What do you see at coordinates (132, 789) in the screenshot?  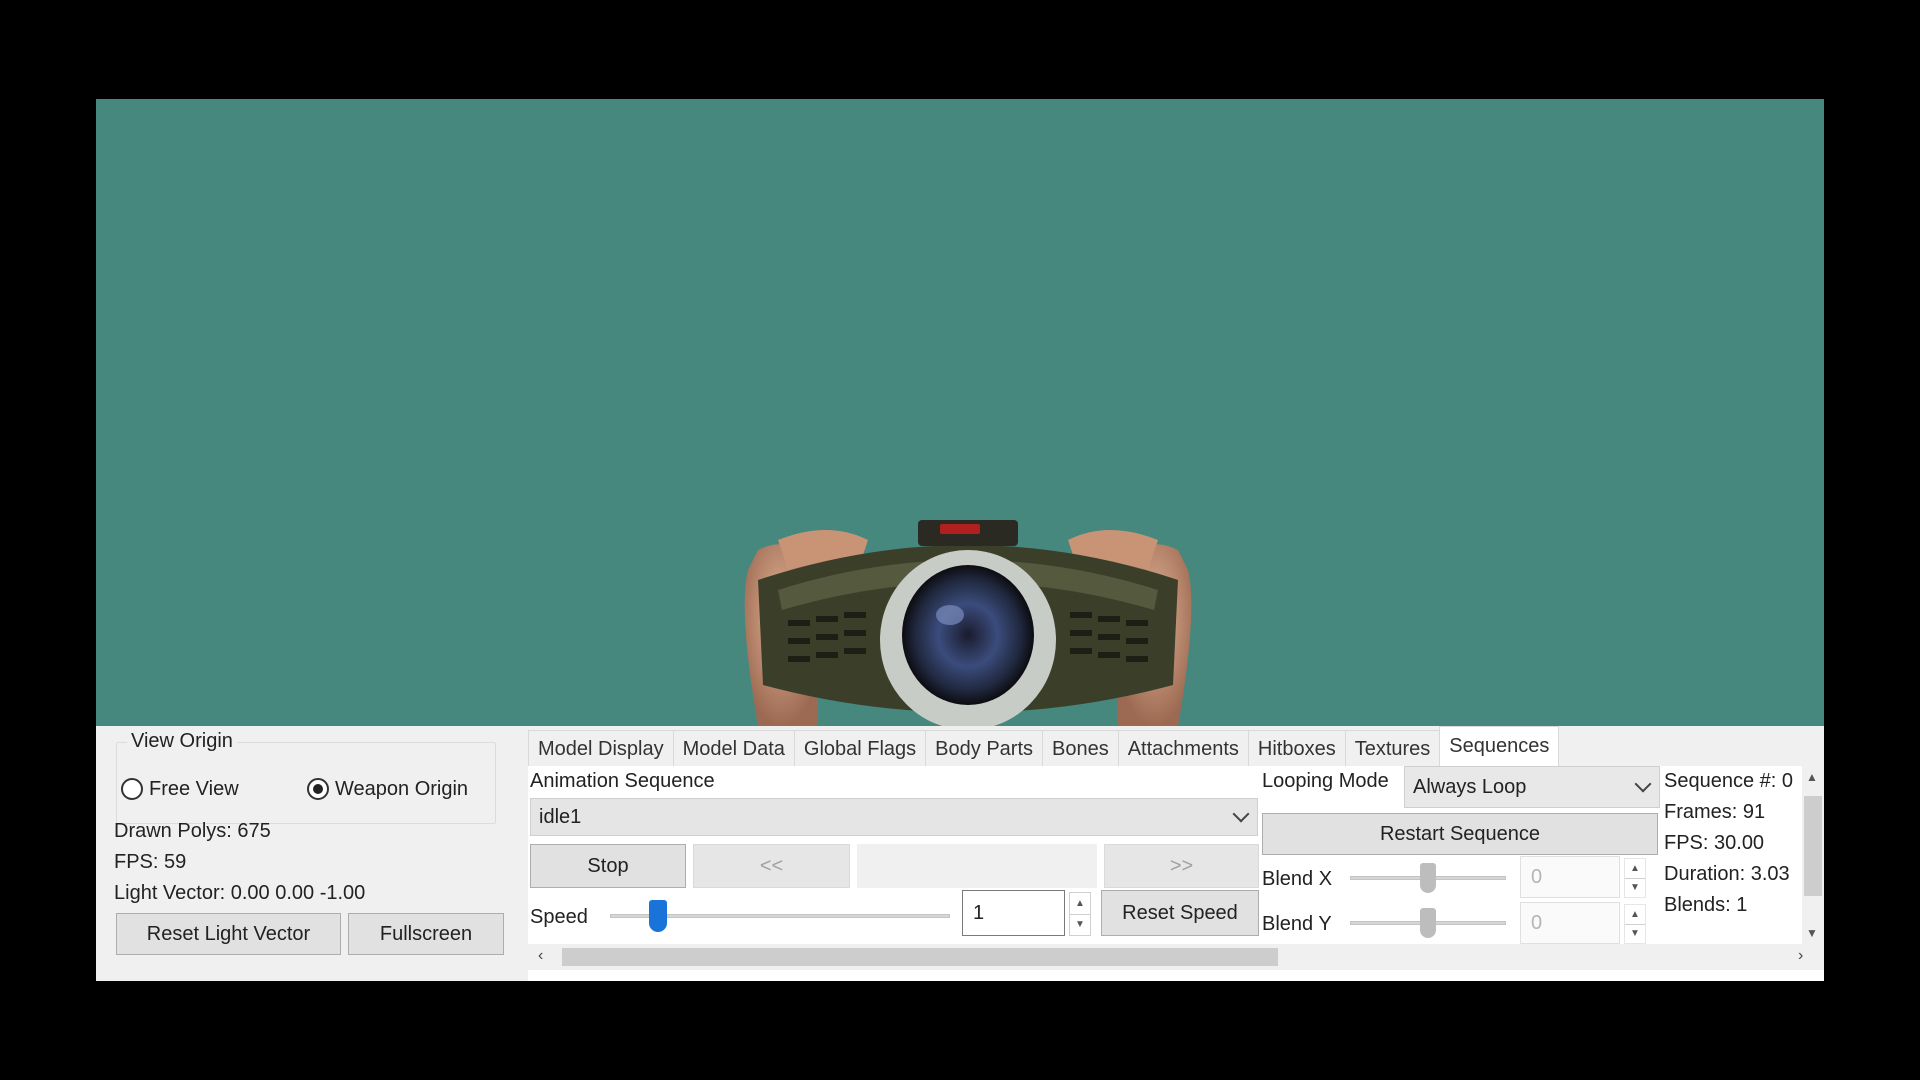 I see `radio-circle-icon` at bounding box center [132, 789].